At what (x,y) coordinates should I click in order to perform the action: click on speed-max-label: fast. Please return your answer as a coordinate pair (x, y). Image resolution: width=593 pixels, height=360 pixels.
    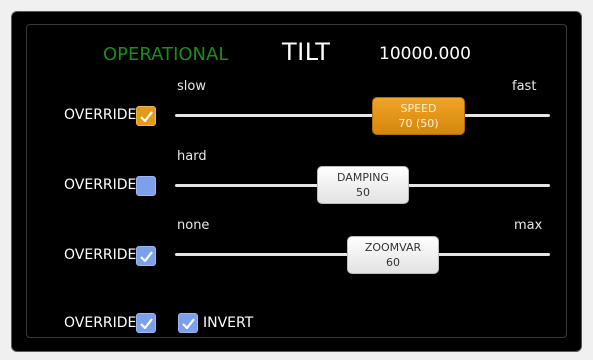
    Looking at the image, I should click on (524, 86).